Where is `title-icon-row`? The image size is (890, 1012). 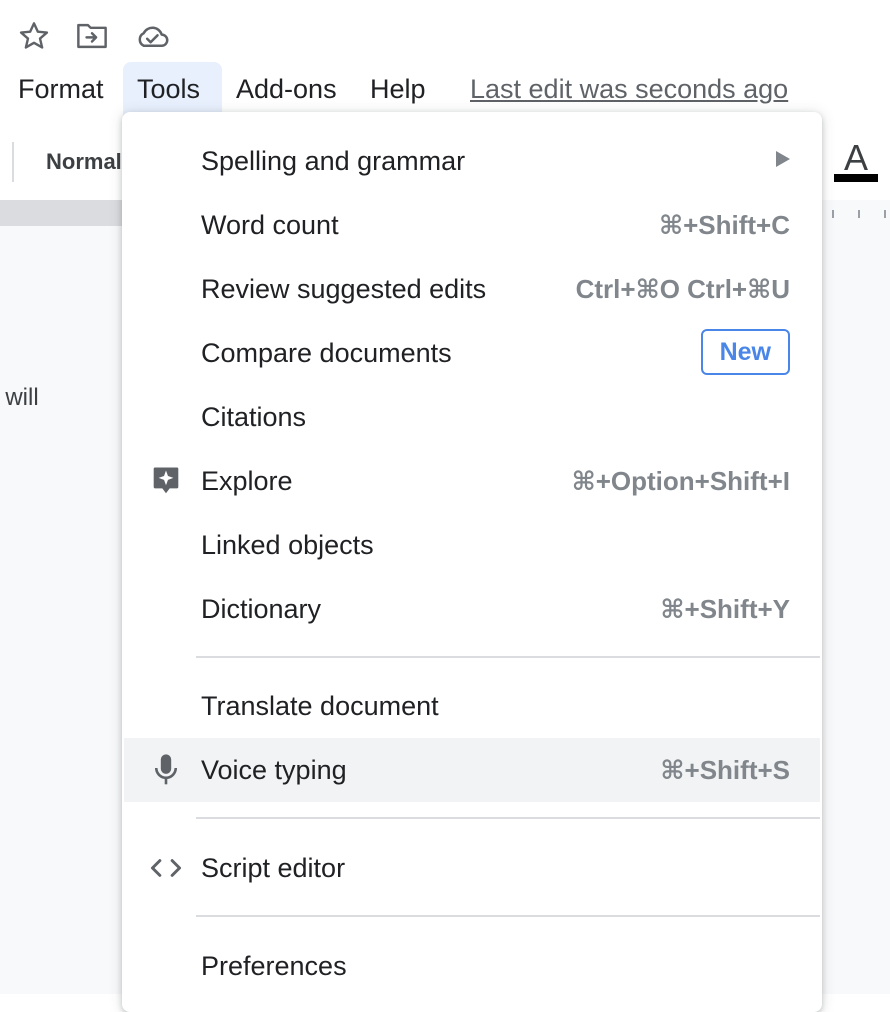 title-icon-row is located at coordinates (445, 31).